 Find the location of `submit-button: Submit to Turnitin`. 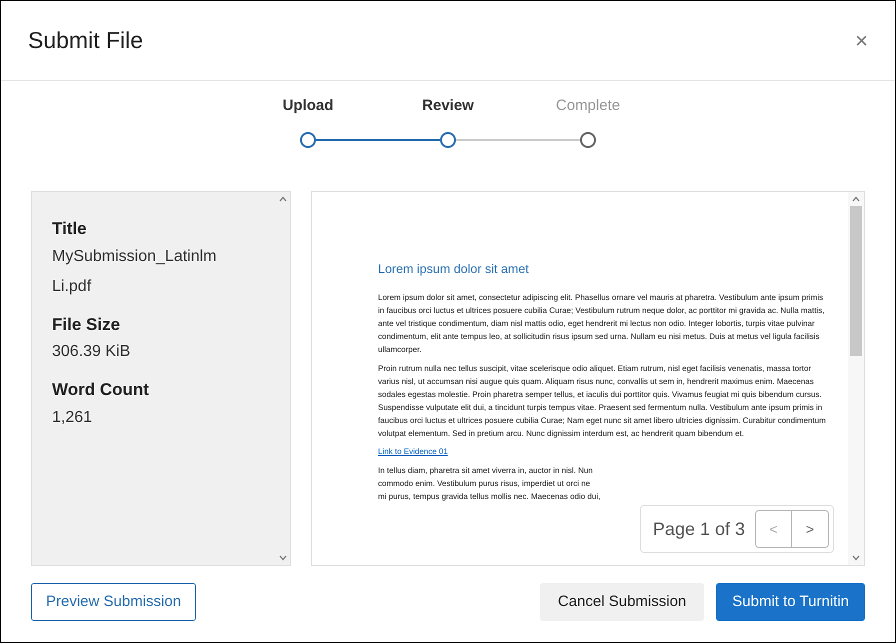

submit-button: Submit to Turnitin is located at coordinates (790, 602).